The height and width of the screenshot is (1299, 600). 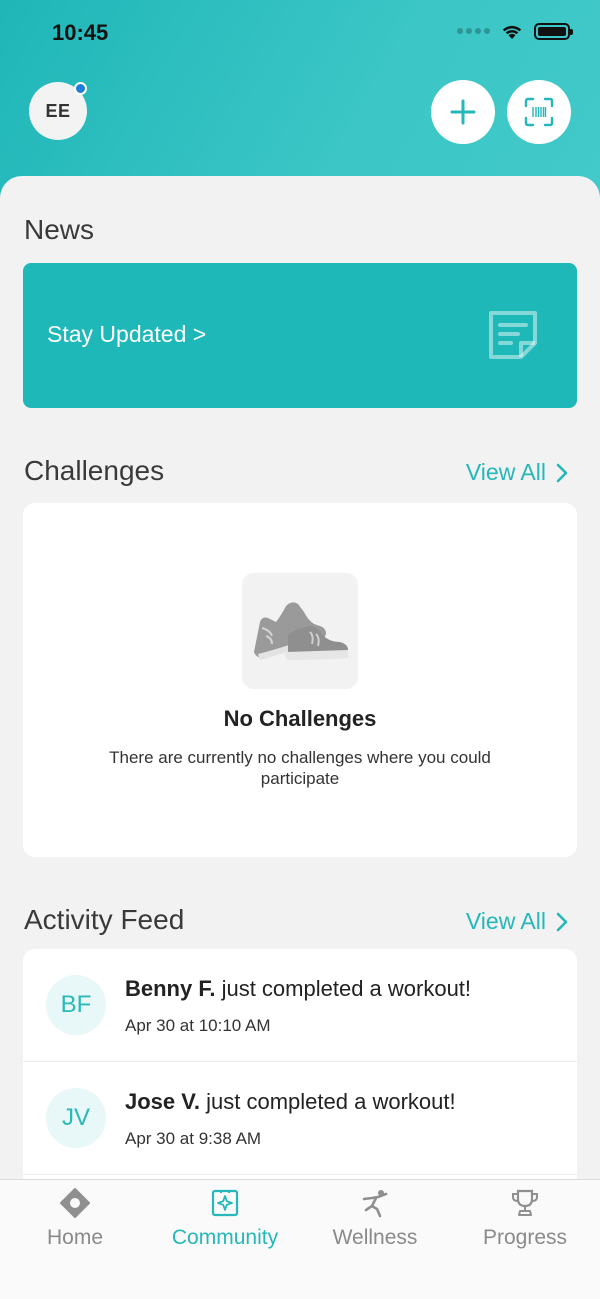 I want to click on status-icons, so click(x=515, y=31).